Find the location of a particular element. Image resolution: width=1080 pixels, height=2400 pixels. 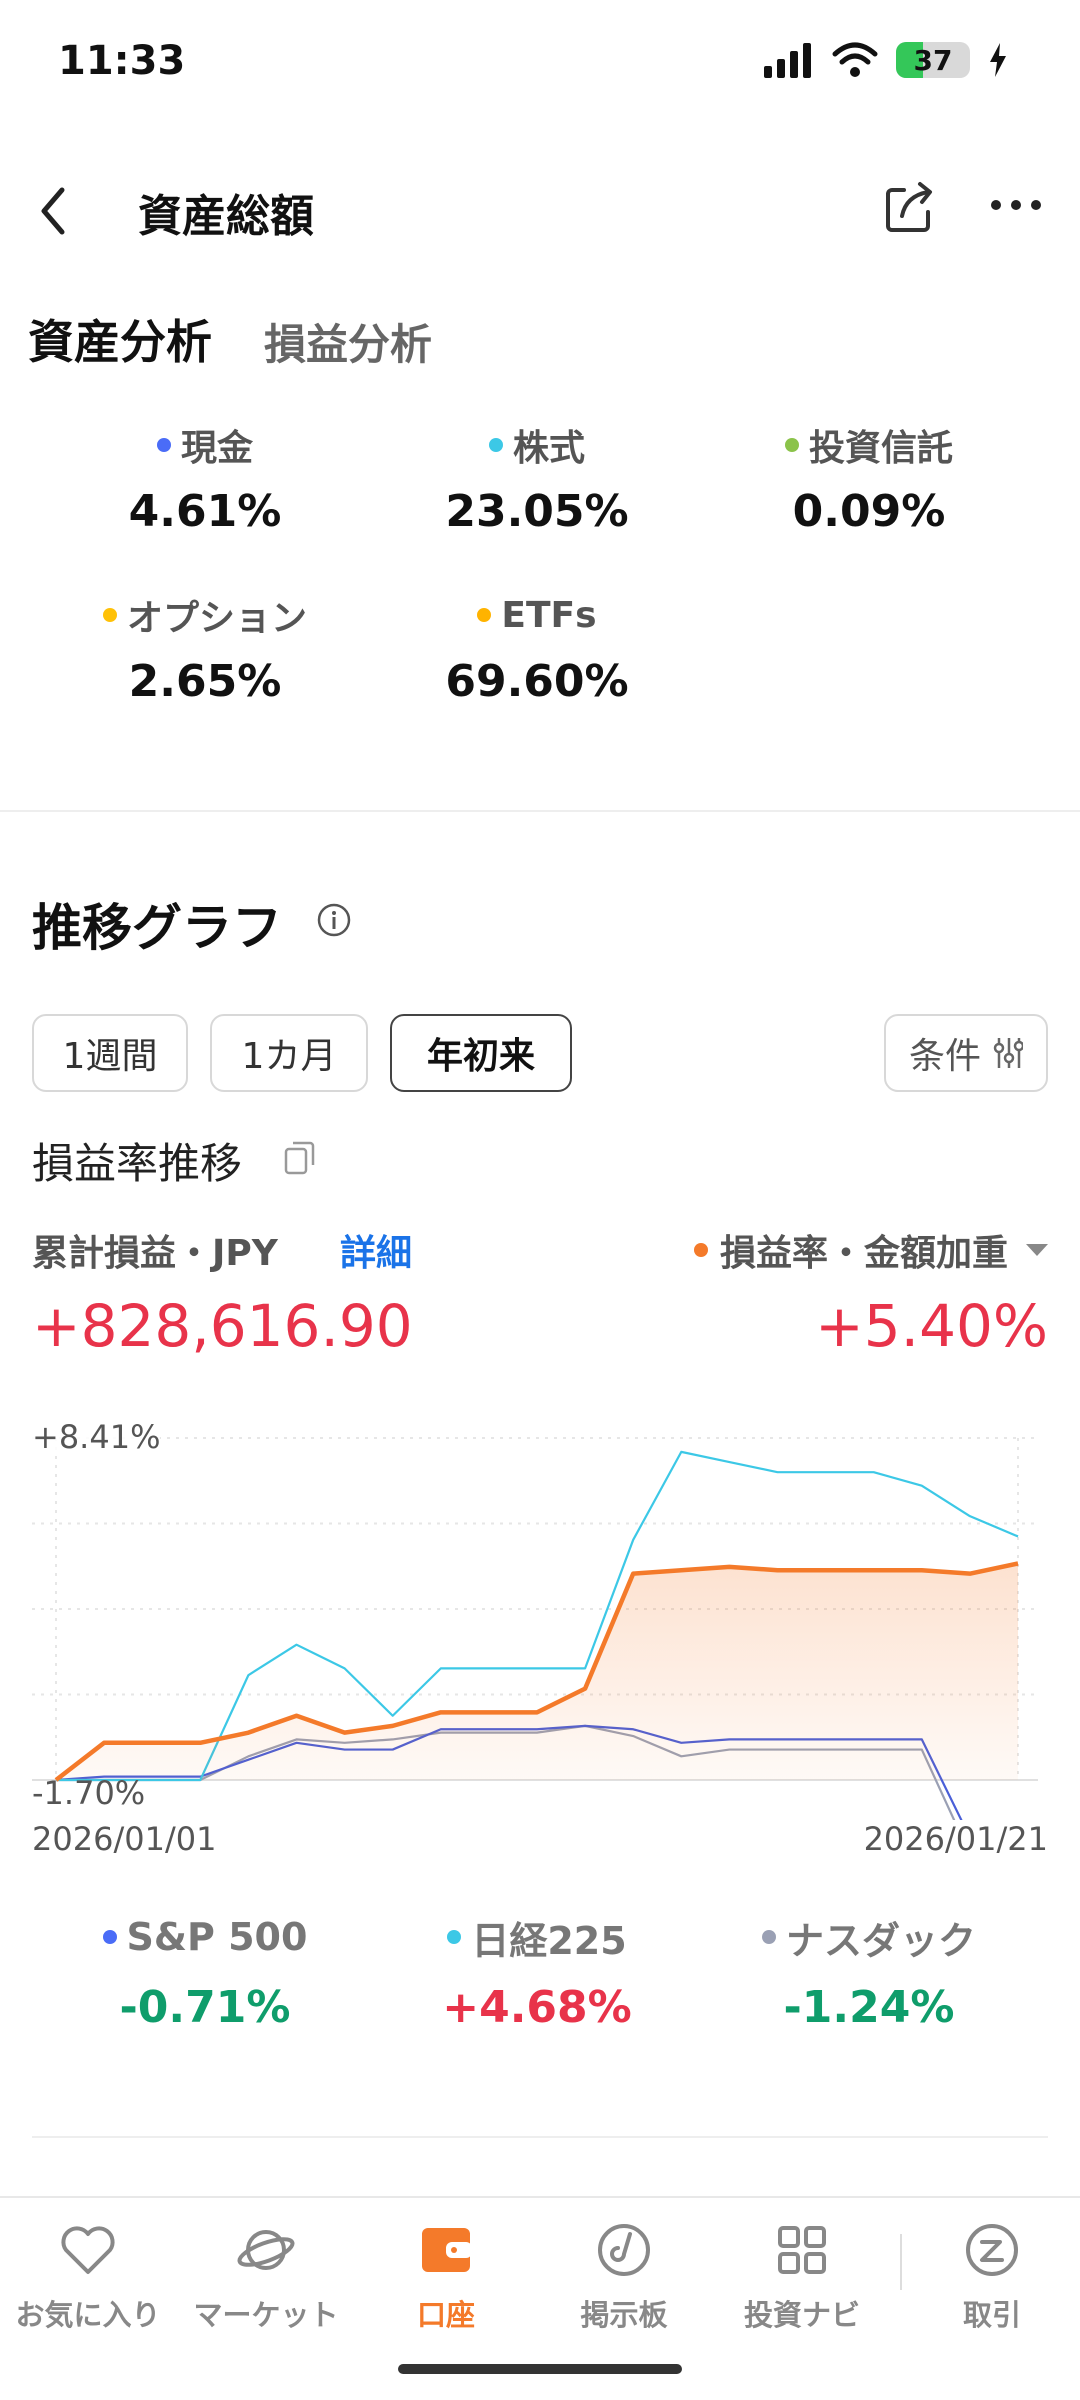

allocation-item-etfs: ETFs 69.60% is located at coordinates (537, 649).